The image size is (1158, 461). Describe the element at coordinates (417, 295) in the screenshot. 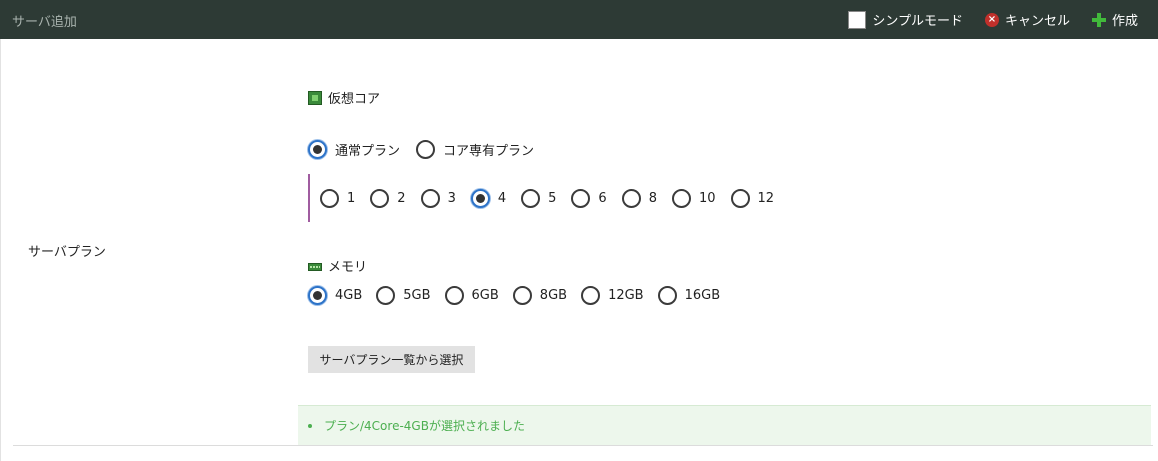

I see `memory-option-label: 5GB` at that location.